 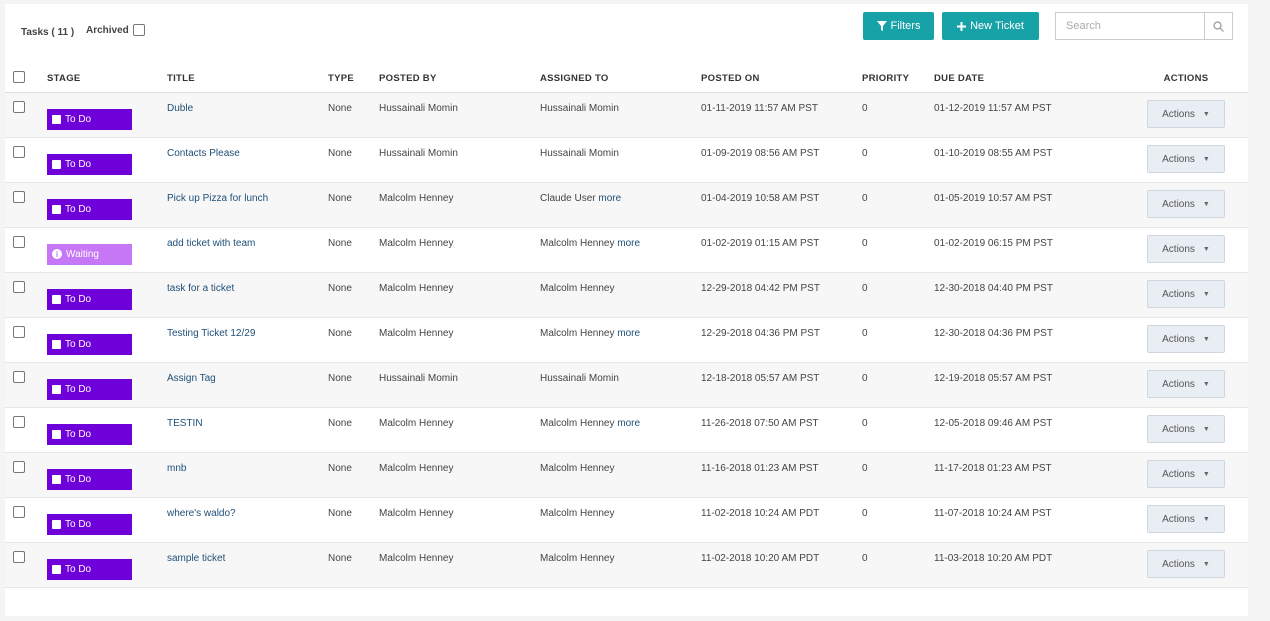 I want to click on select-all-checkbox, so click(x=19, y=76).